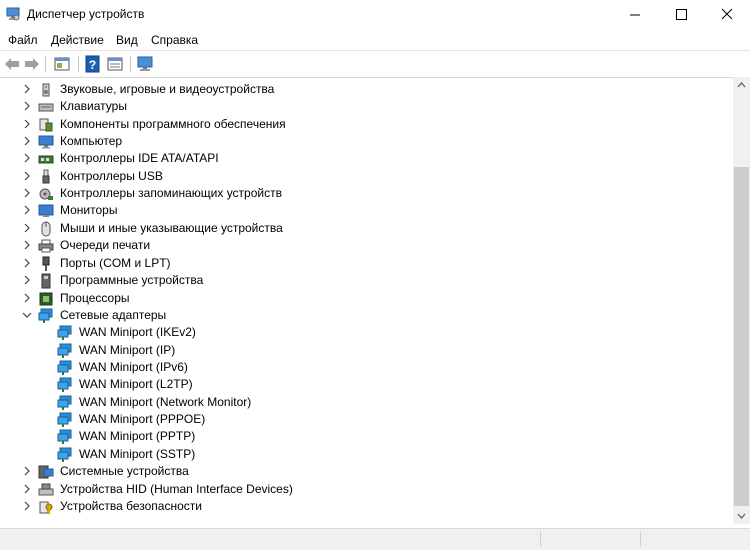  I want to click on properties-icon, so click(62, 64).